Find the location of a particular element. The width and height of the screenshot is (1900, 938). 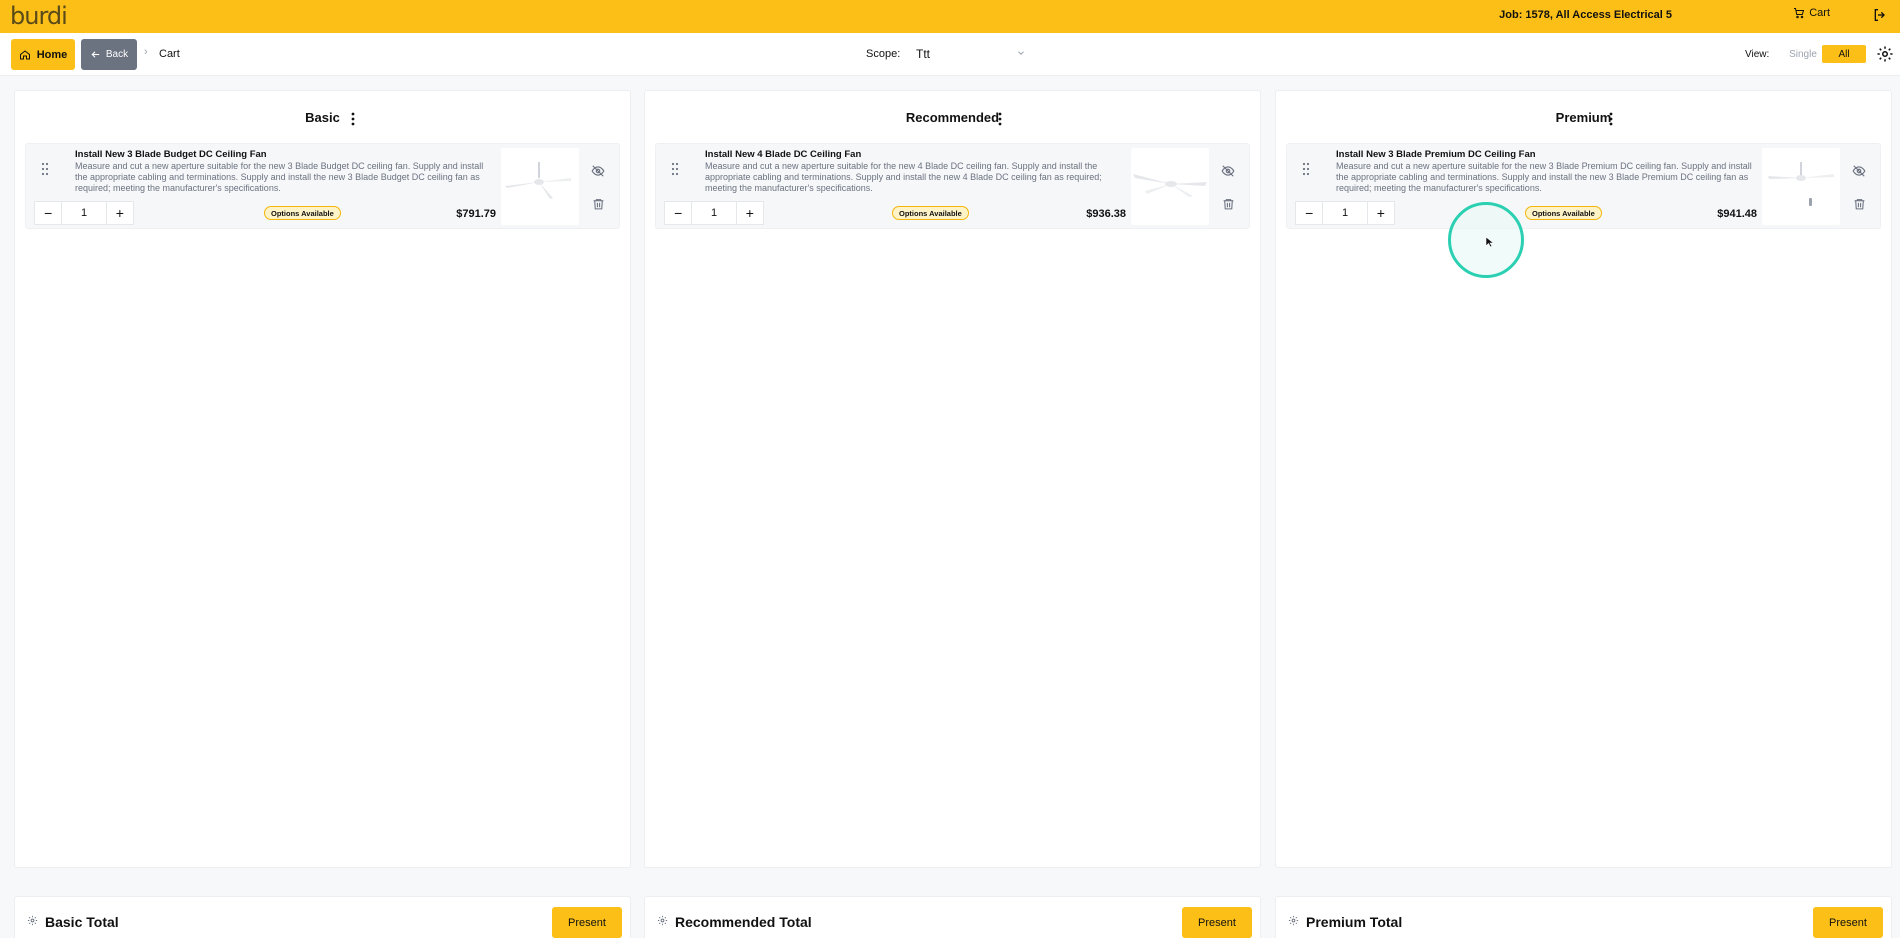

app-logo: burdi is located at coordinates (39, 16).